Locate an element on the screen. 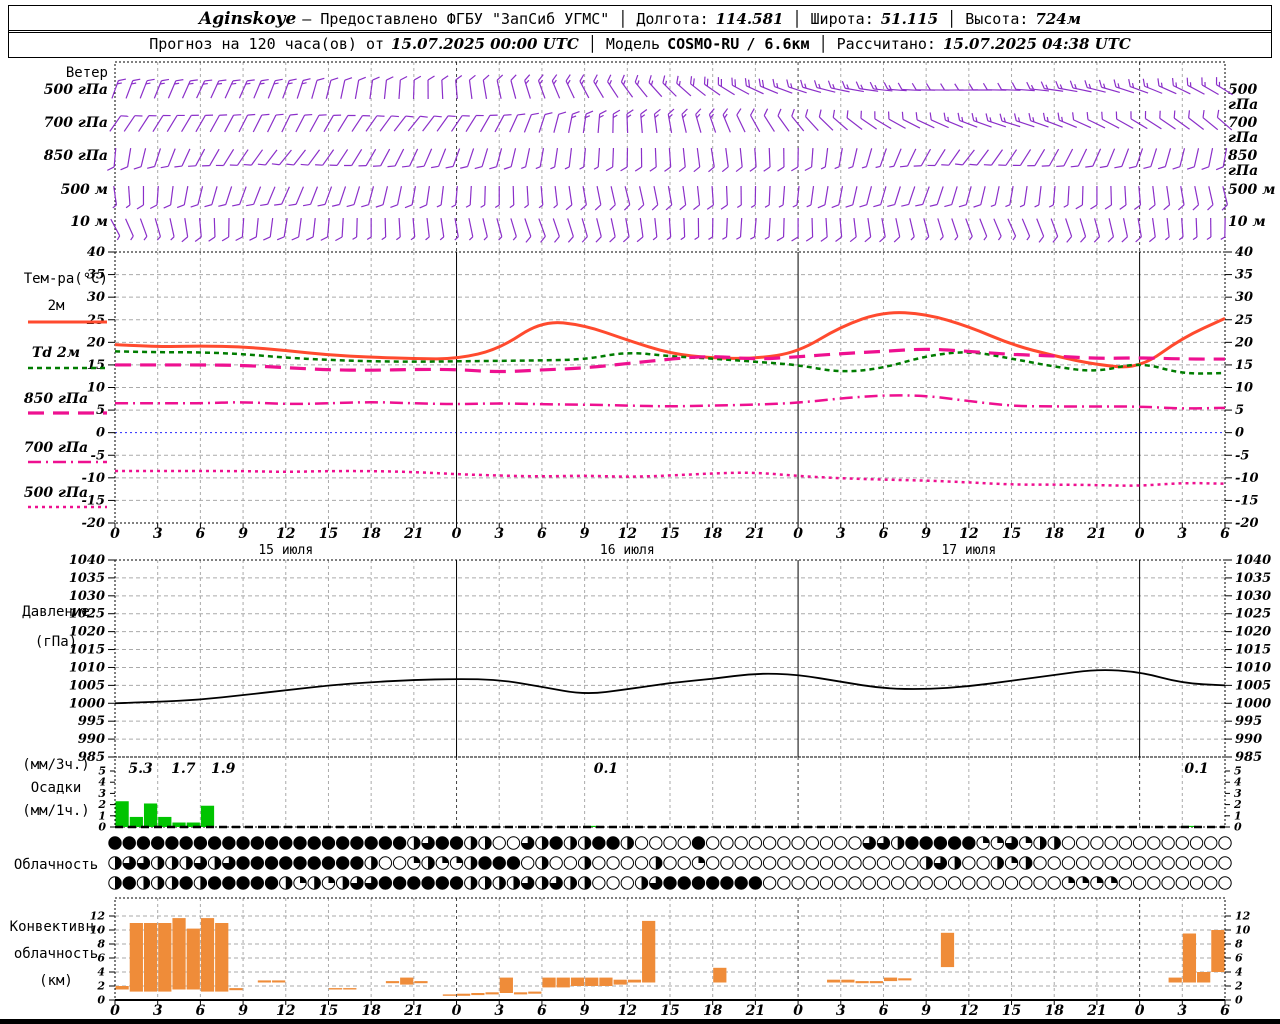  svg-text: 21 is located at coordinates (1096, 534).